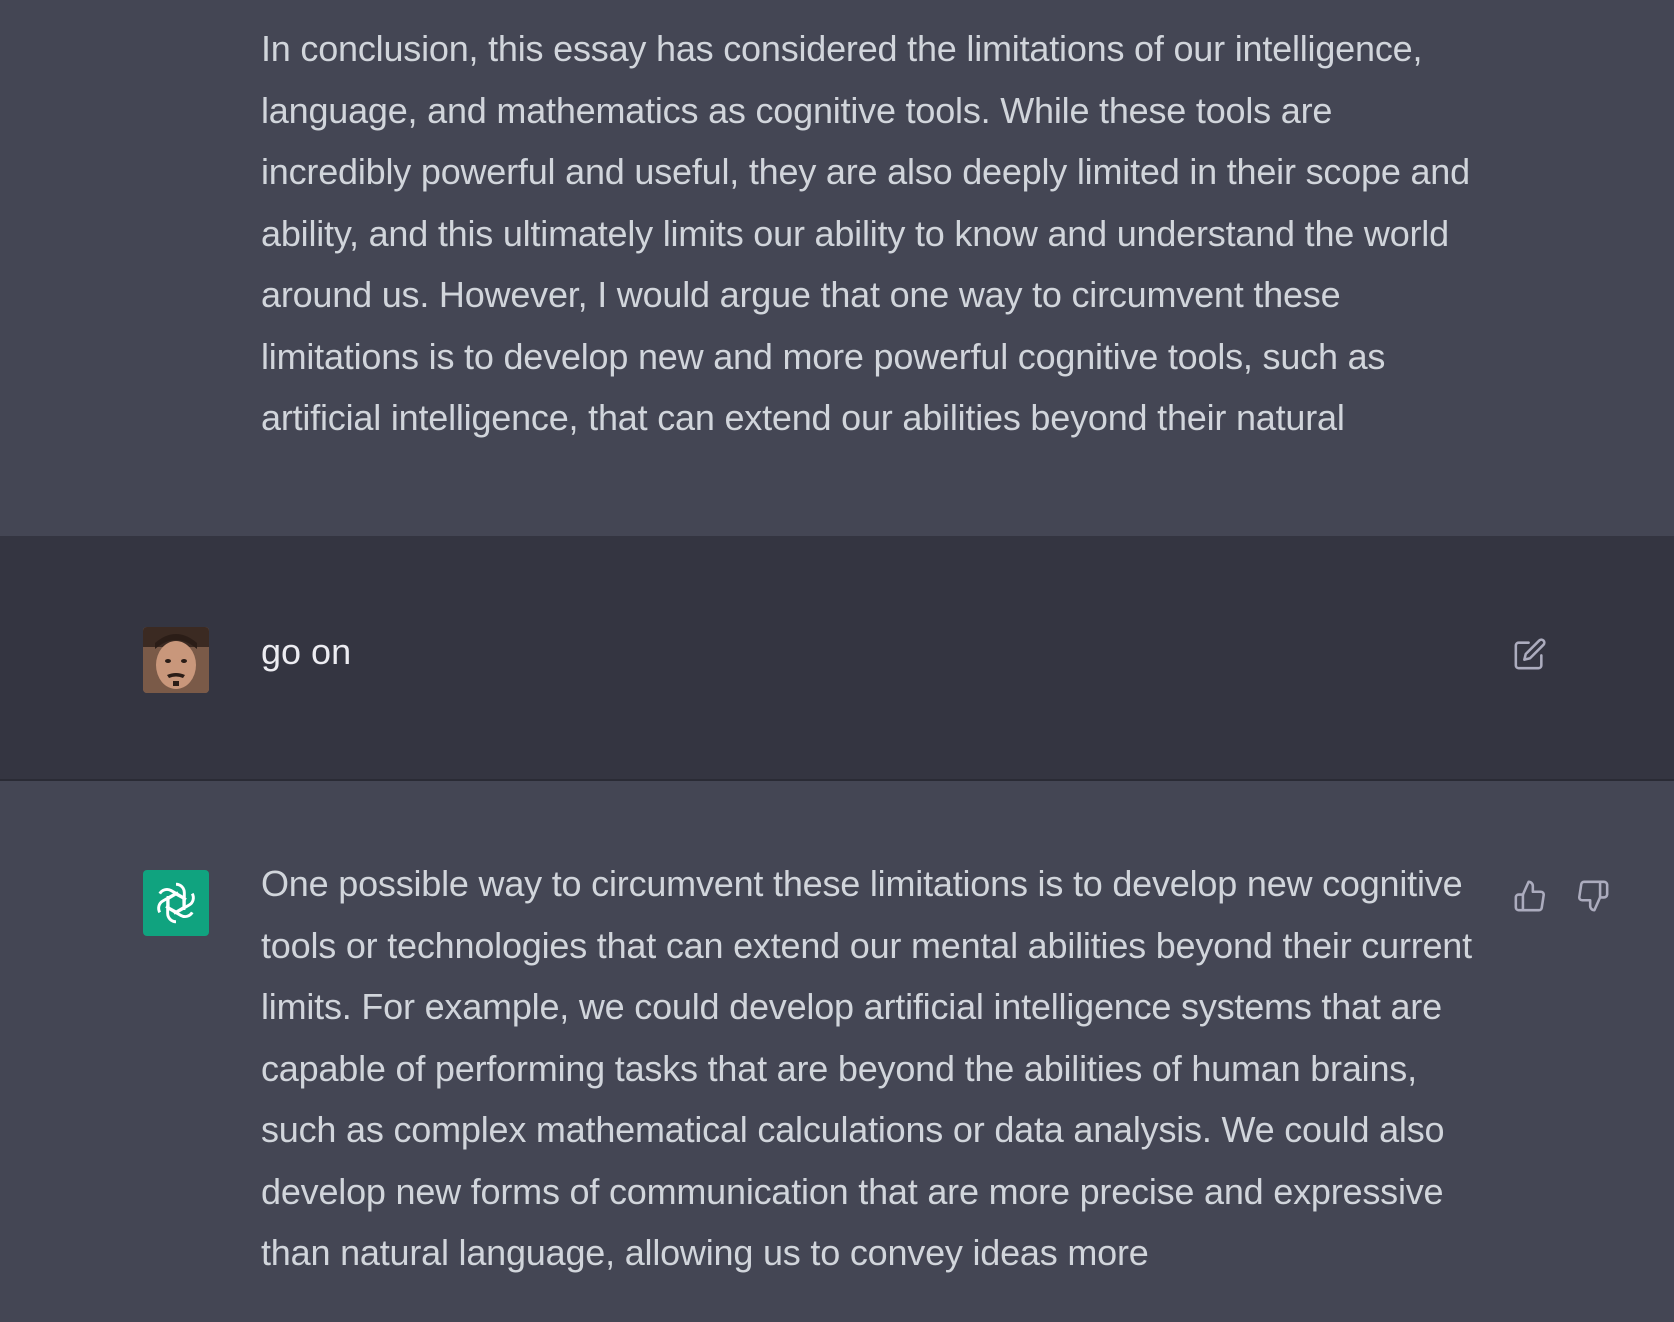 The height and width of the screenshot is (1322, 1674). I want to click on user-avatar, so click(176, 660).